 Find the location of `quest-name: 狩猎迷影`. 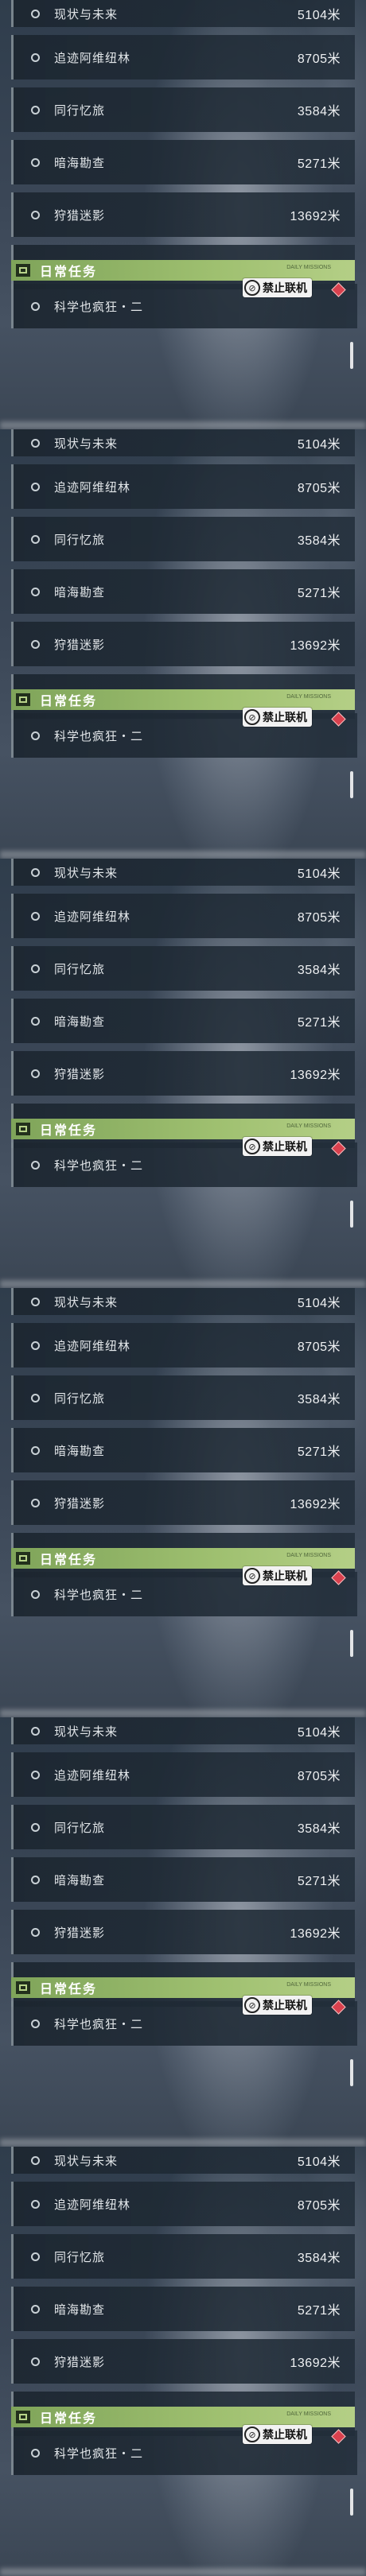

quest-name: 狩猎迷影 is located at coordinates (80, 2362).